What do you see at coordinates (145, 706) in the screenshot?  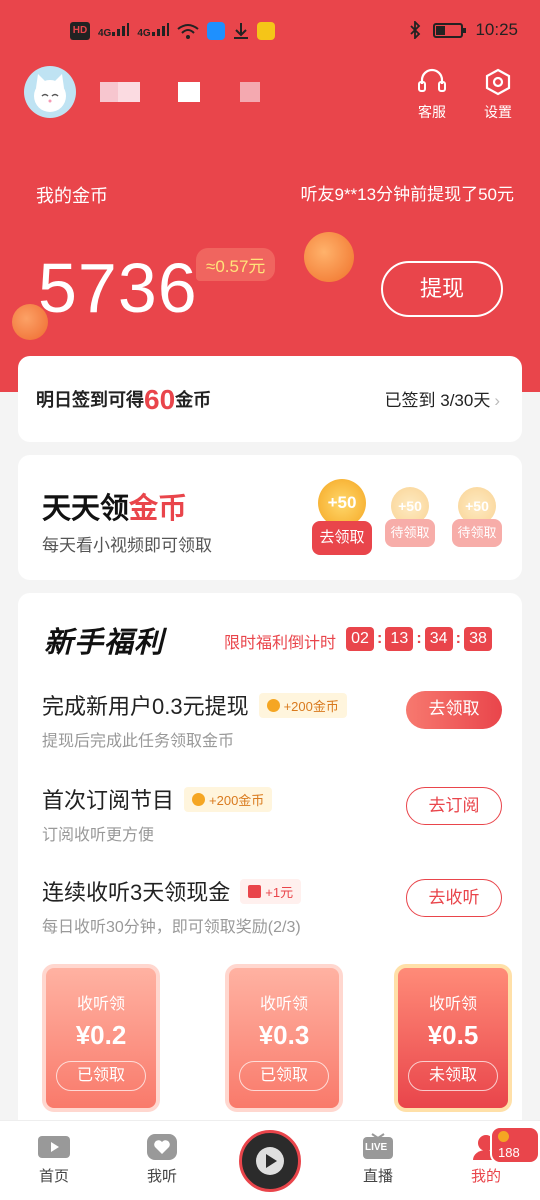 I see `task-title: 完成新用户0.3元提现` at bounding box center [145, 706].